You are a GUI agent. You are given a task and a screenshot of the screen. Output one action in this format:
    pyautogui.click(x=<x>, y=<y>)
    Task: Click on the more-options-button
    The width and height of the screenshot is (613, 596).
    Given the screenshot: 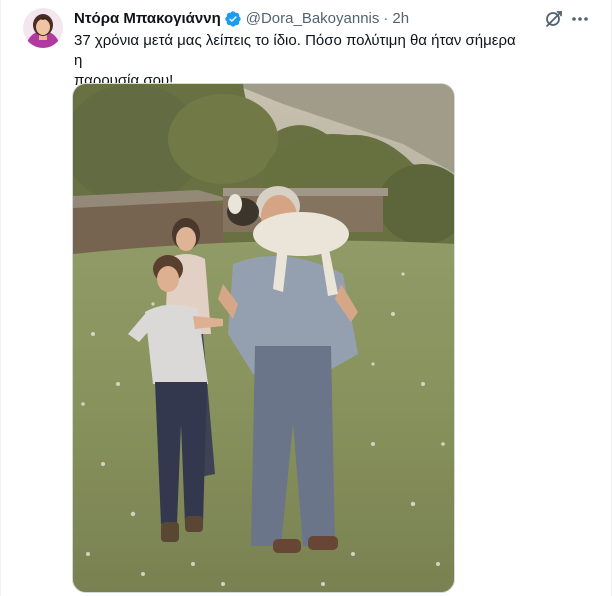 What is the action you would take?
    pyautogui.click(x=580, y=19)
    